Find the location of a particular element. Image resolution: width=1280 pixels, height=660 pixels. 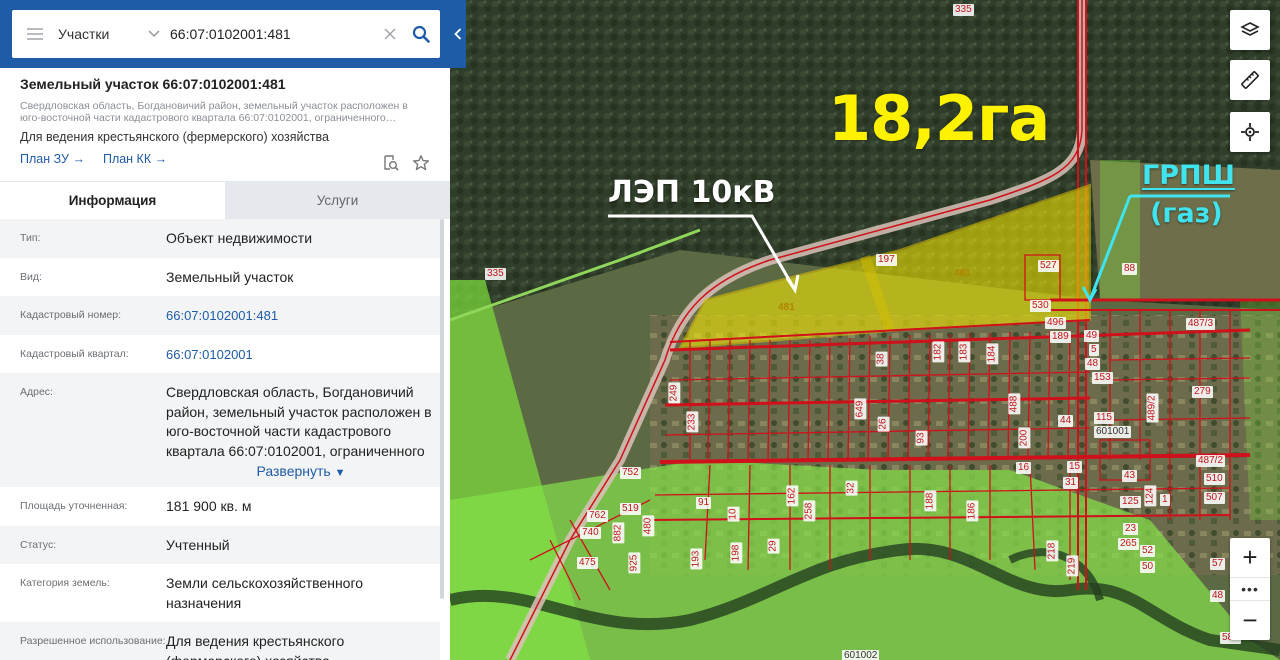

plot-number: 29 is located at coordinates (773, 546).